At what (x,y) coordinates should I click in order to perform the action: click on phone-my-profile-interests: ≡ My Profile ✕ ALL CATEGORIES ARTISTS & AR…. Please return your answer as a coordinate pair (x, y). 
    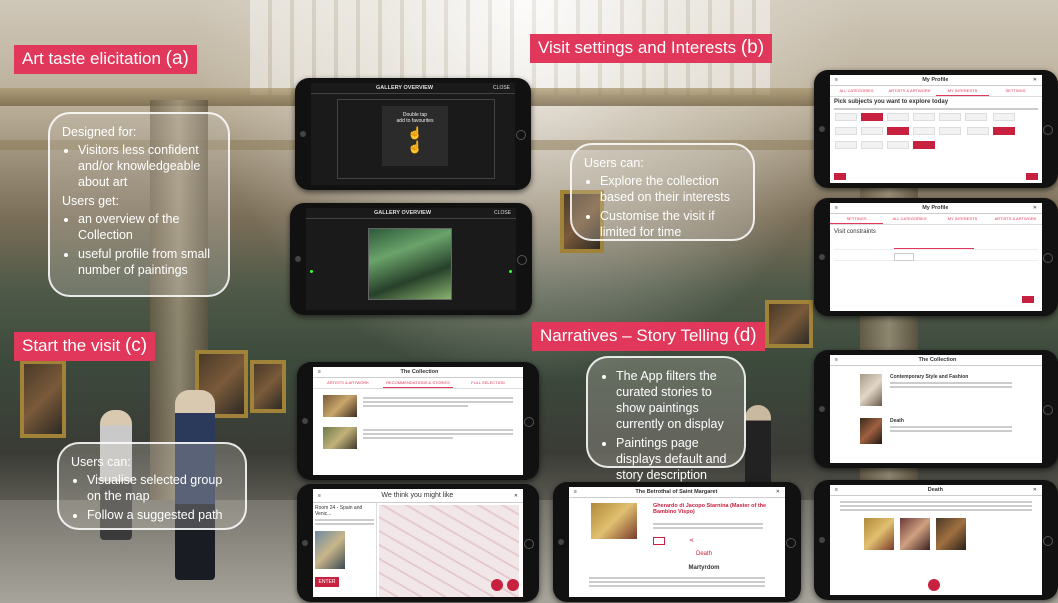
    Looking at the image, I should click on (936, 129).